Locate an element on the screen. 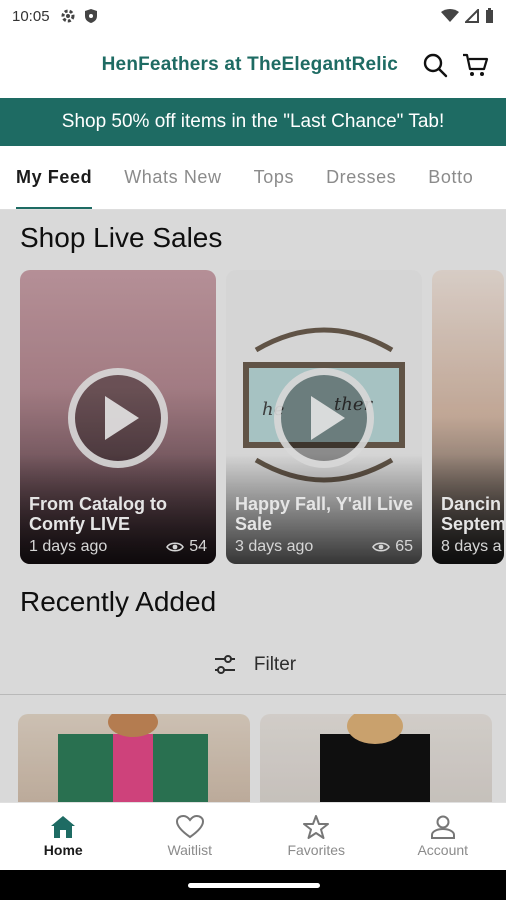  tab-my-feed: My Feed is located at coordinates (54, 177).